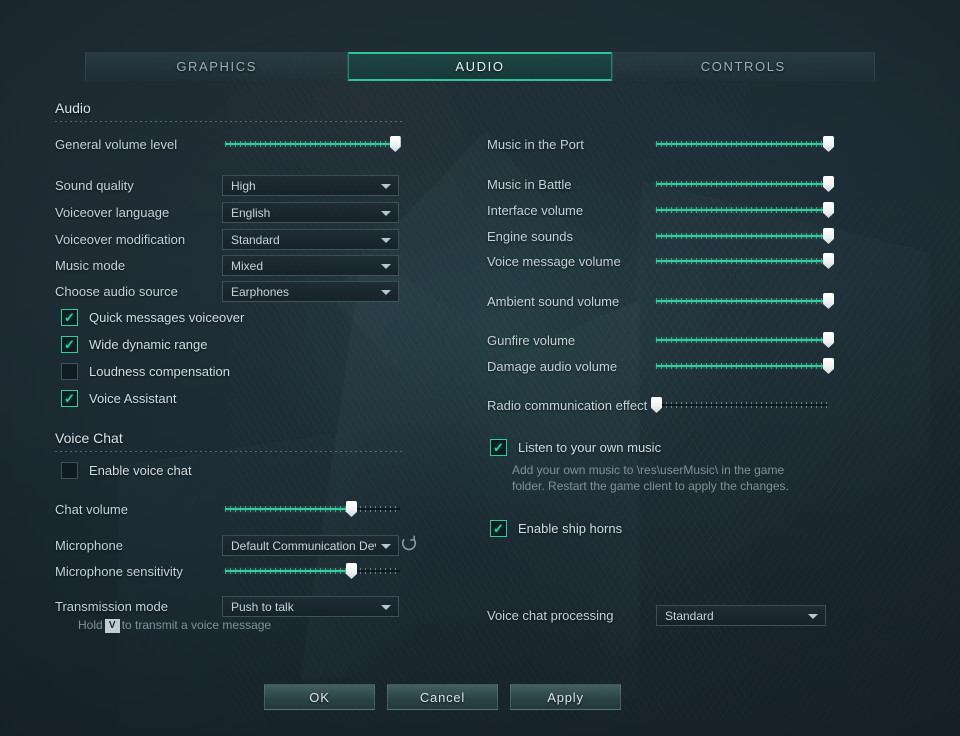  I want to click on checkbox-label: Enable ship horns, so click(570, 528).